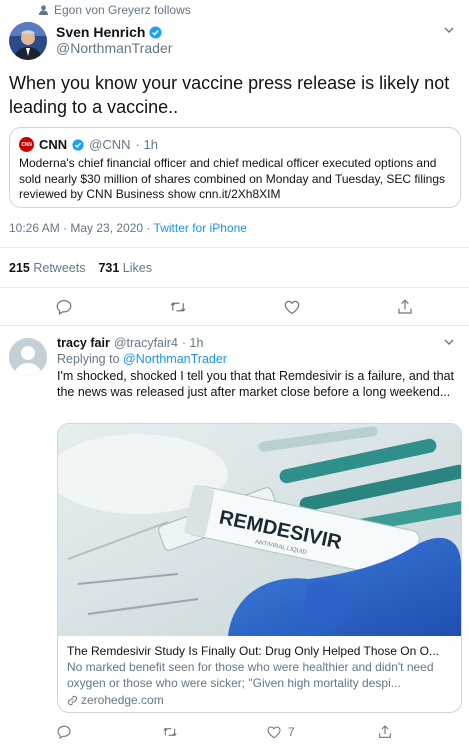  Describe the element at coordinates (53, 144) in the screenshot. I see `quote-author-name: CNN` at that location.